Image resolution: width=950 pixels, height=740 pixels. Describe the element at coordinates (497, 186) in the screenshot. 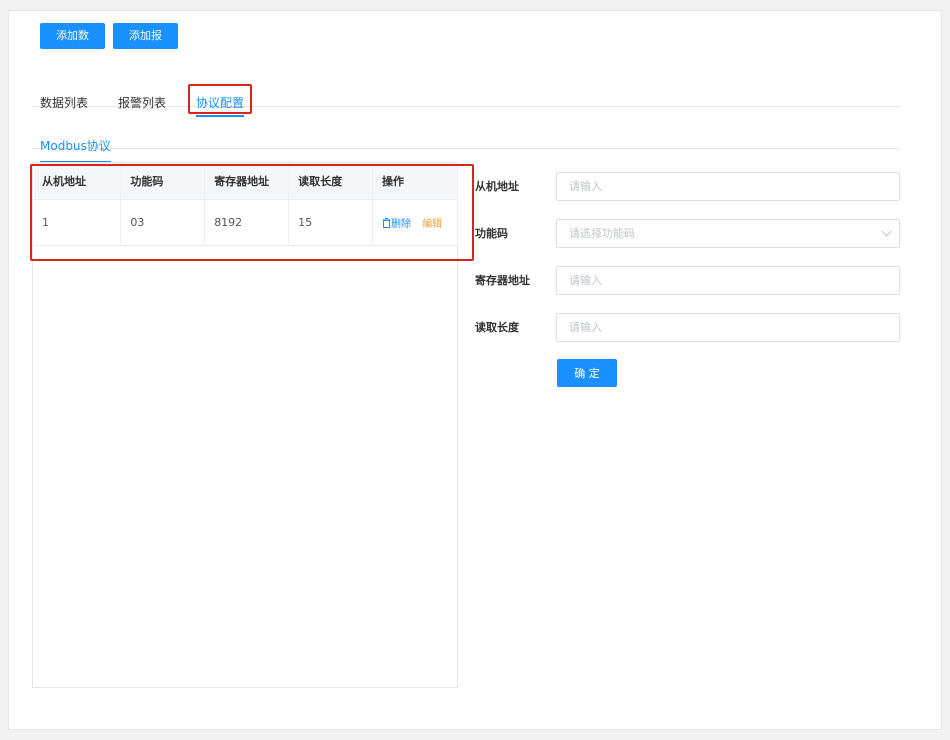

I see `slave-address-label: 从机地址` at that location.